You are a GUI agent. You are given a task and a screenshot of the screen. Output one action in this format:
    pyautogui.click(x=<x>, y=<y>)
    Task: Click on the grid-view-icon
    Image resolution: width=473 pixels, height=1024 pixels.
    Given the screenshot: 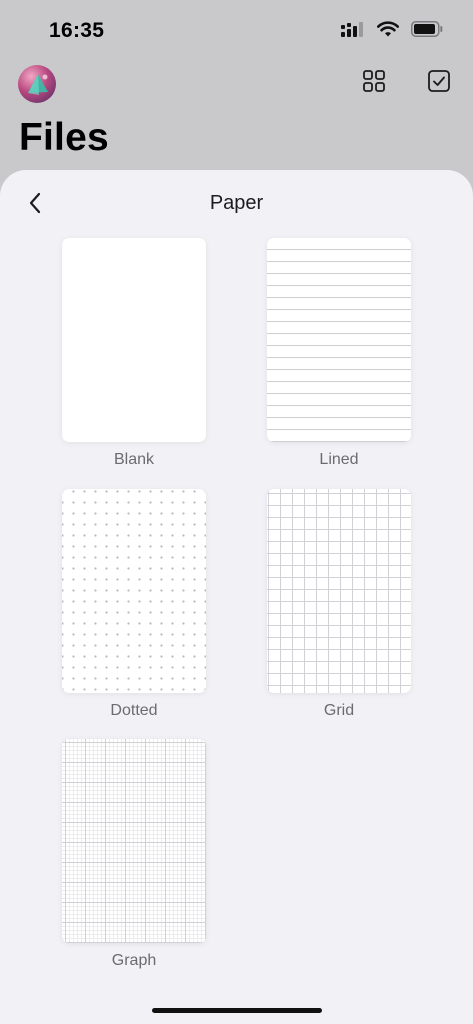 What is the action you would take?
    pyautogui.click(x=374, y=83)
    